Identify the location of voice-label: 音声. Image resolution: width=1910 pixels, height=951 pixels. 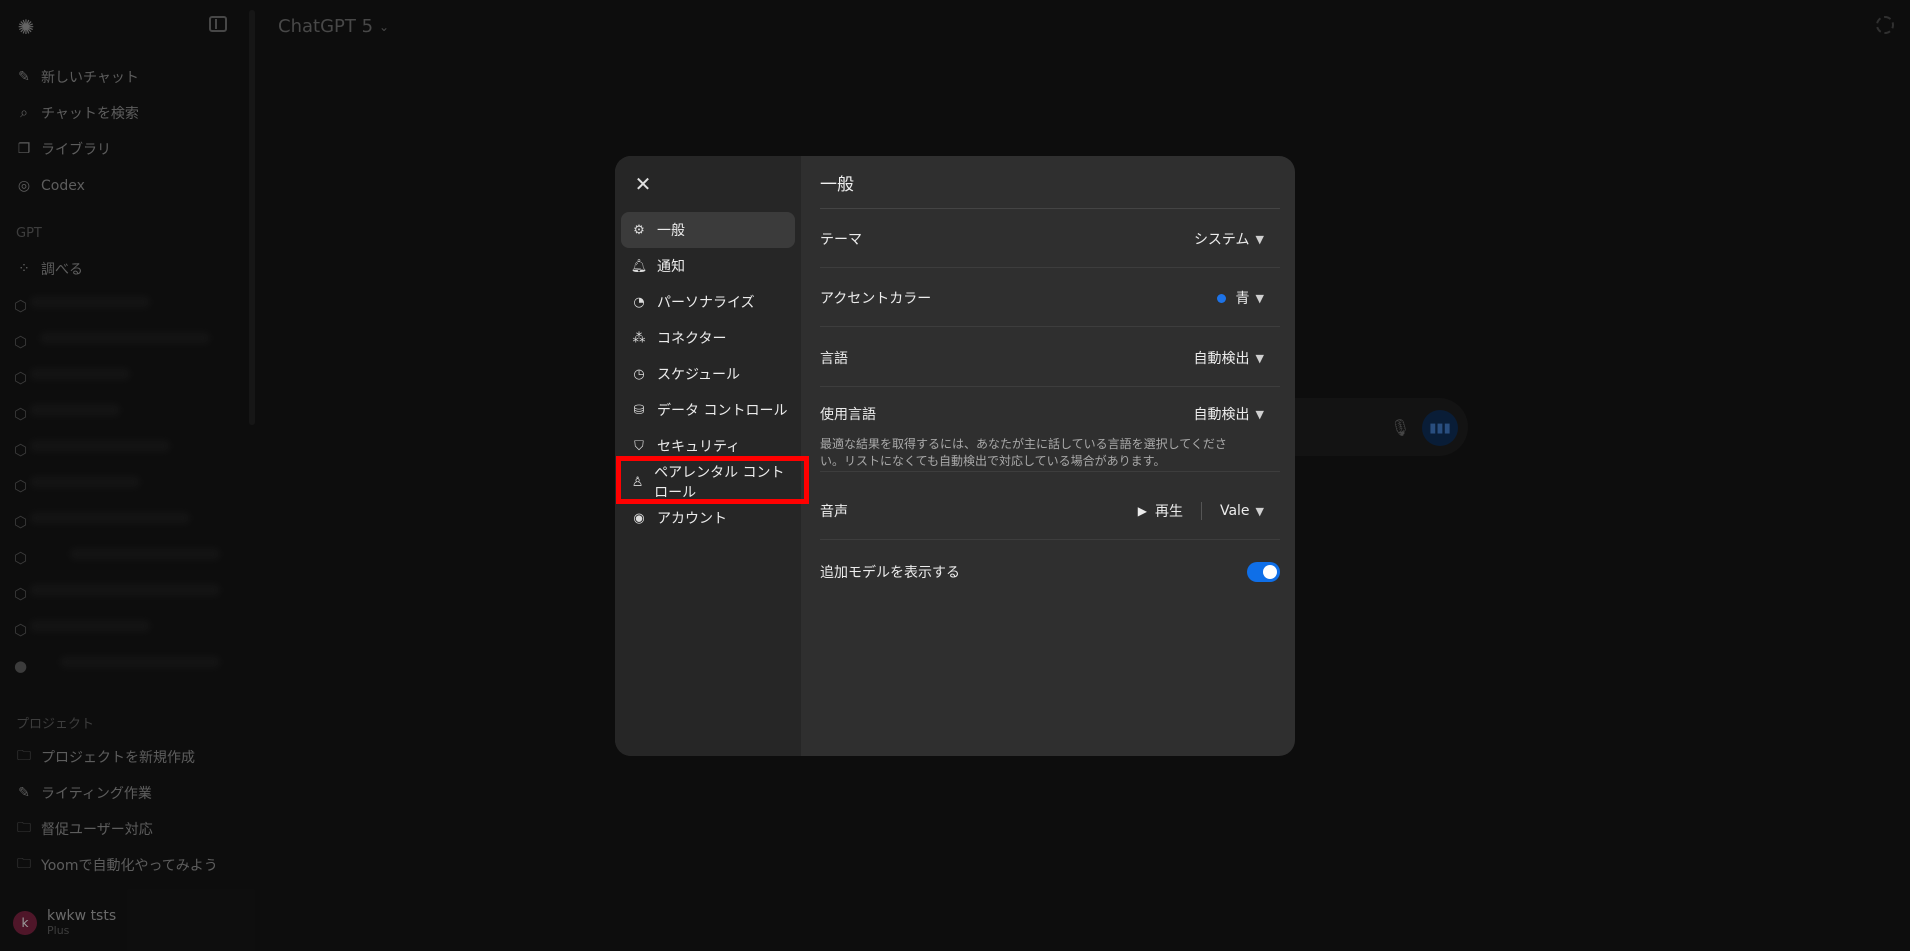
(834, 512).